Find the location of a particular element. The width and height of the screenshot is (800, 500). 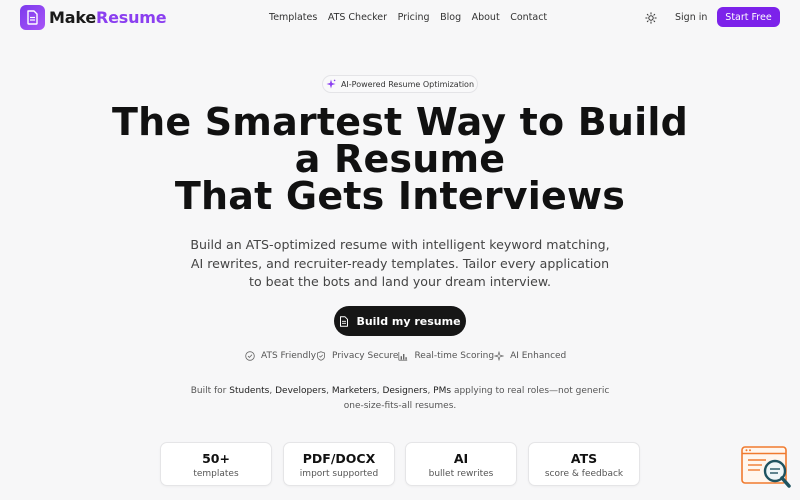

audience-prefix: Built for is located at coordinates (208, 391).